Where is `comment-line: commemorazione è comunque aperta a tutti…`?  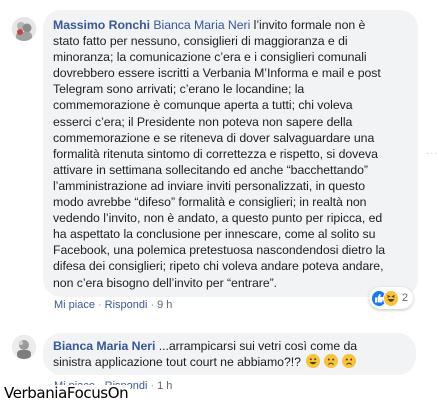
comment-line: commemorazione è comunque aperta a tutti… is located at coordinates (203, 105).